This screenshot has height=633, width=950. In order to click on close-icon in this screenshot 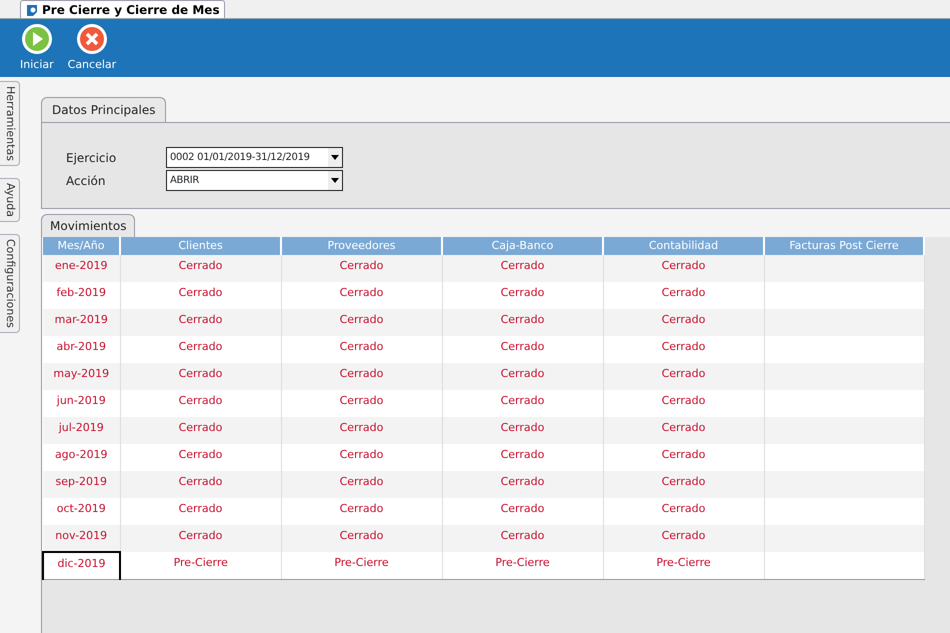, I will do `click(92, 39)`.